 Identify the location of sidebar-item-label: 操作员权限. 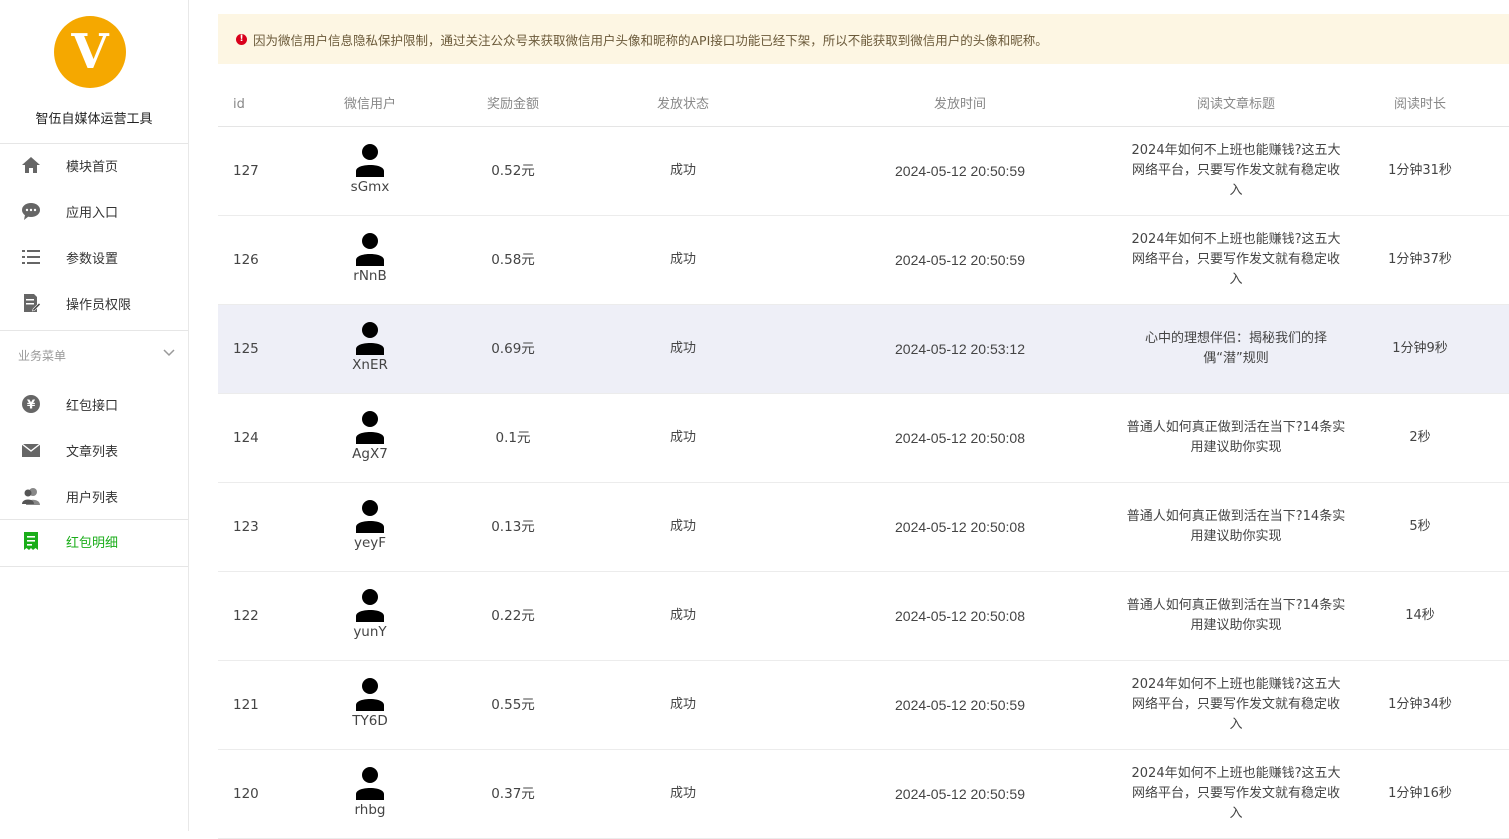
(99, 305).